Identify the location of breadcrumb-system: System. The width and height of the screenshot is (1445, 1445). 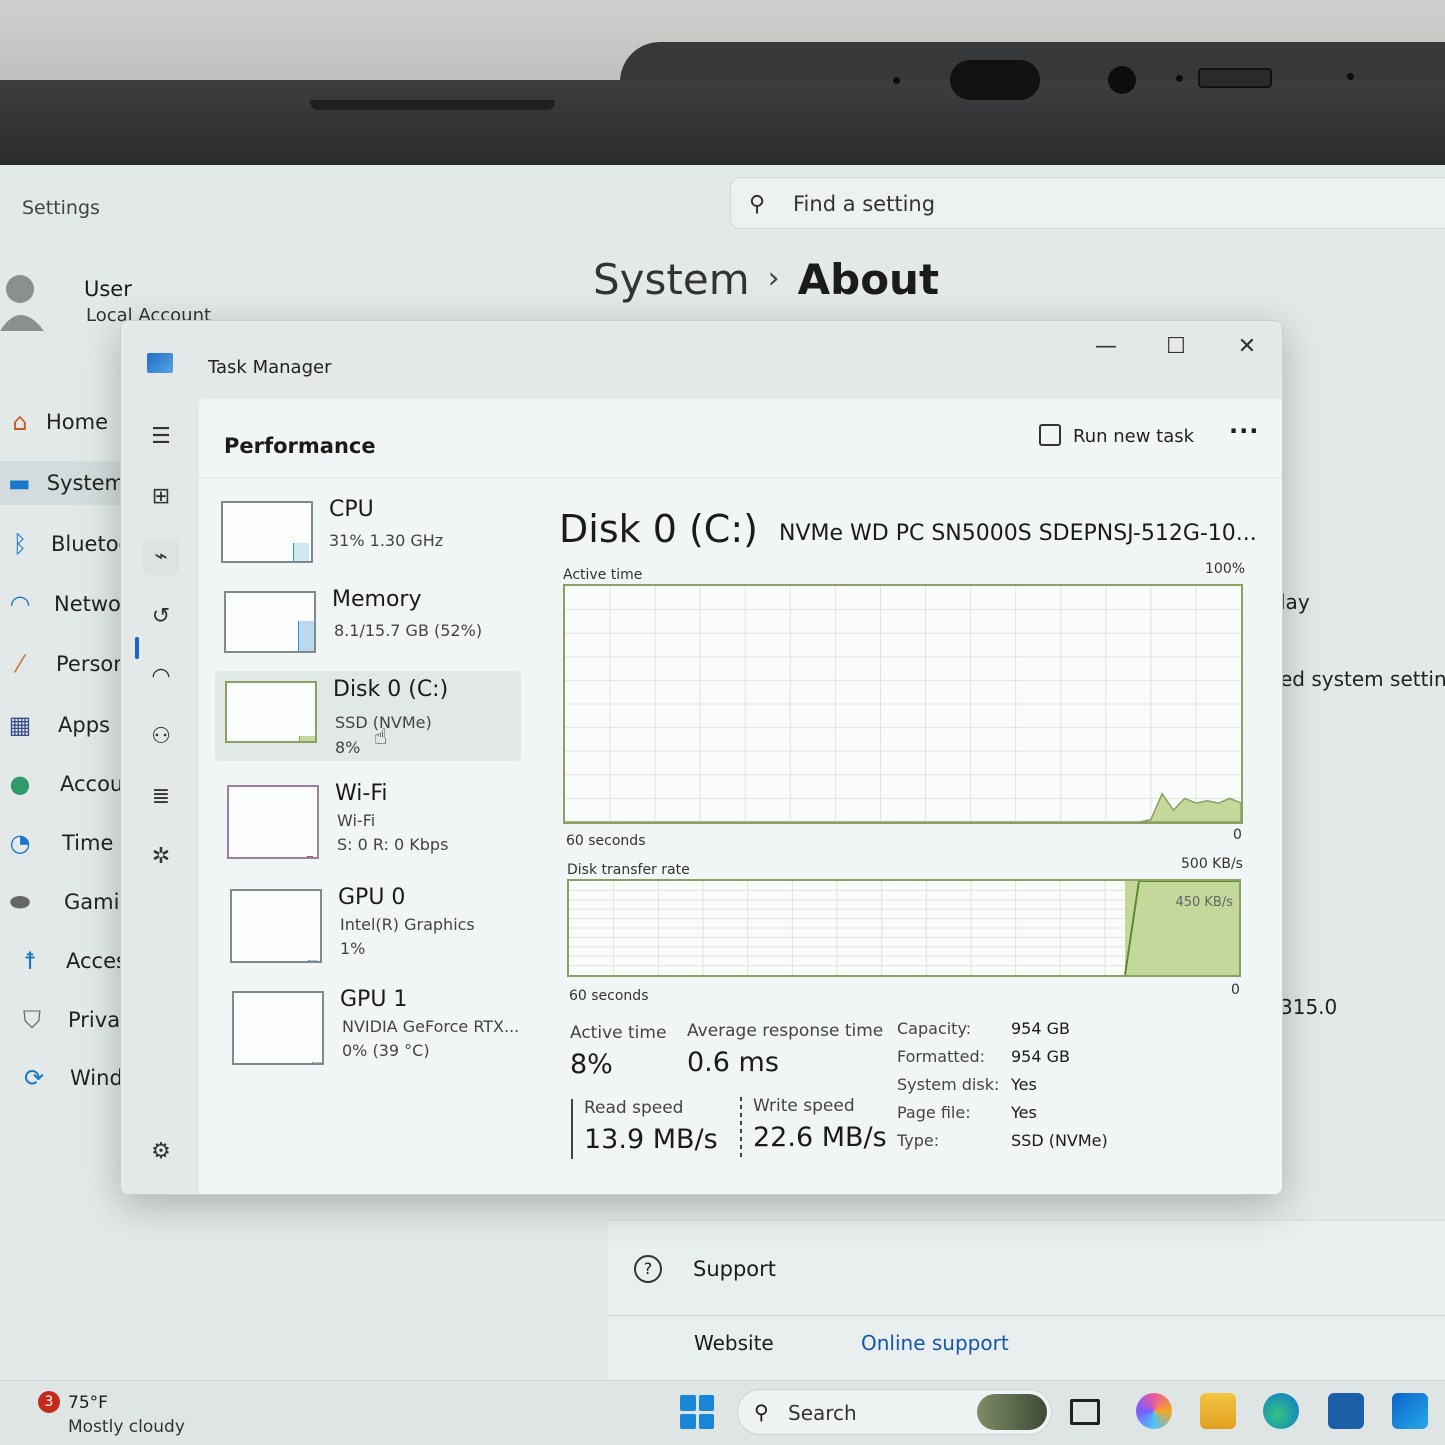
(671, 279).